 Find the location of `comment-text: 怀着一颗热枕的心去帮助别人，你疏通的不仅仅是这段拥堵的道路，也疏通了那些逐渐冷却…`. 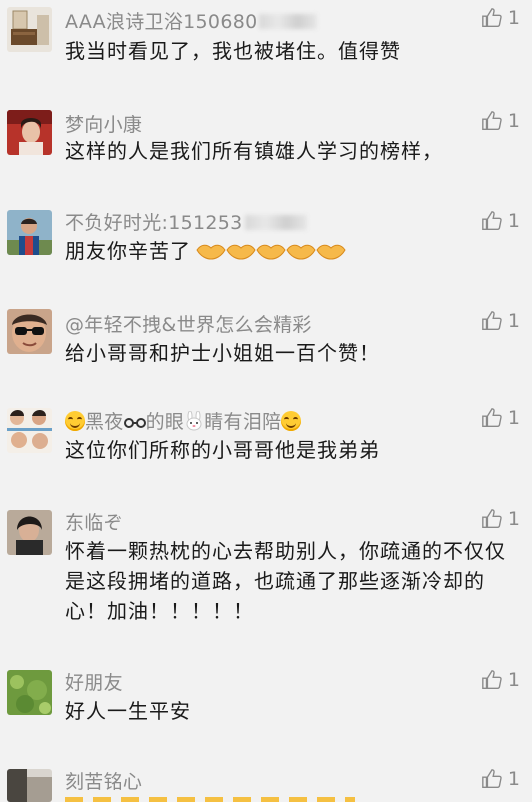

comment-text: 怀着一颗热枕的心去帮助别人，你疏通的不仅仅是这段拥堵的道路，也疏通了那些逐渐冷却… is located at coordinates (285, 581).